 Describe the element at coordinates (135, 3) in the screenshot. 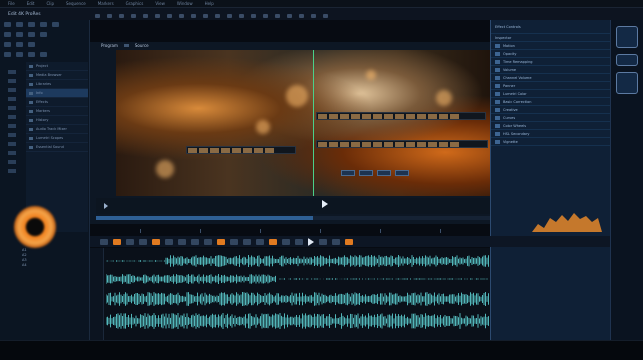

I see `menu-item-graphics: Graphics` at that location.